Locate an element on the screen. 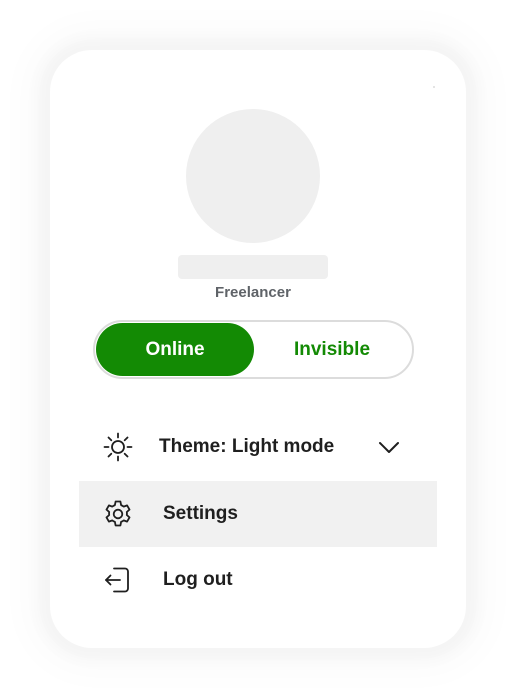 The image size is (516, 698). status-toggle: Online Invisible is located at coordinates (253, 349).